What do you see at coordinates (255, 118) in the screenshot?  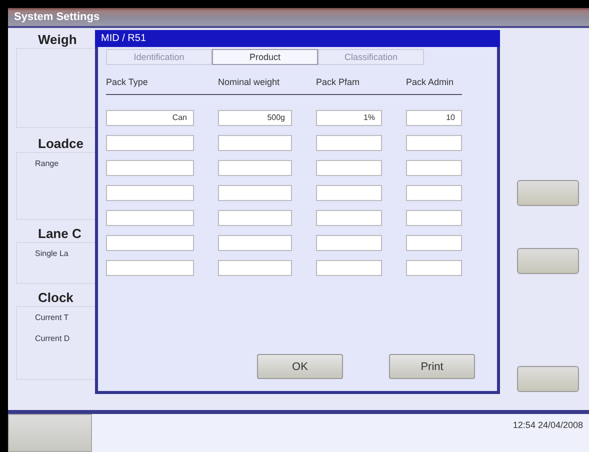 I see `input-field: 500g` at bounding box center [255, 118].